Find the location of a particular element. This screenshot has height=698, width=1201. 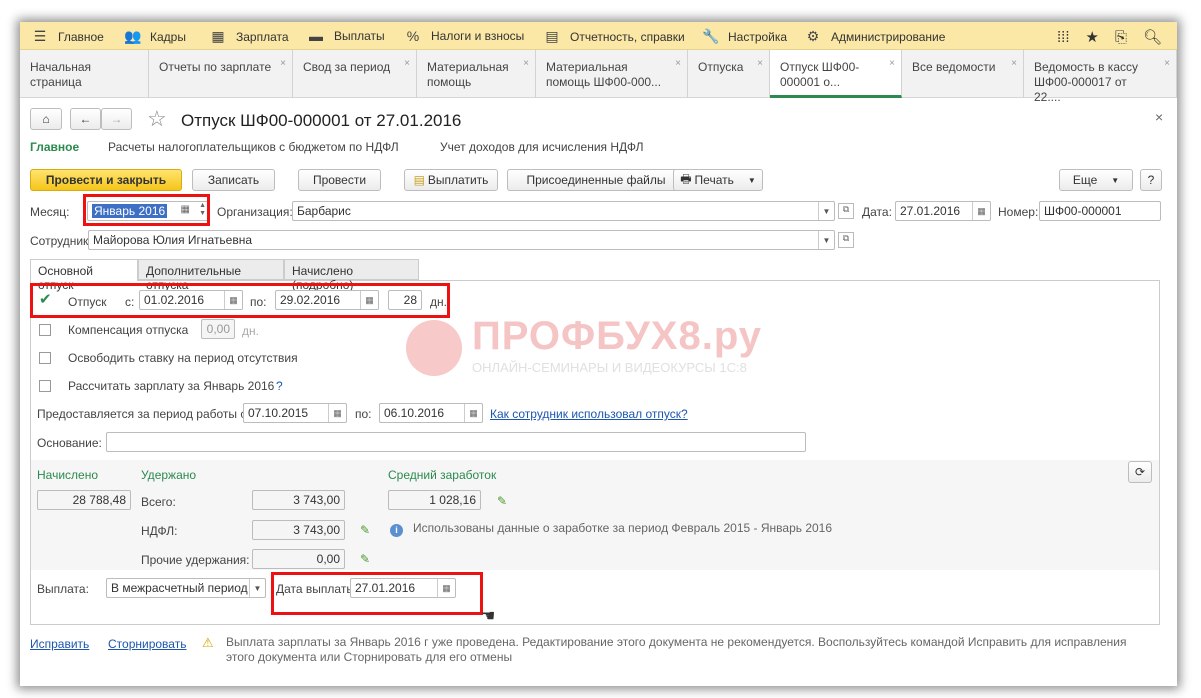

close-form-icon: × is located at coordinates (1159, 117).